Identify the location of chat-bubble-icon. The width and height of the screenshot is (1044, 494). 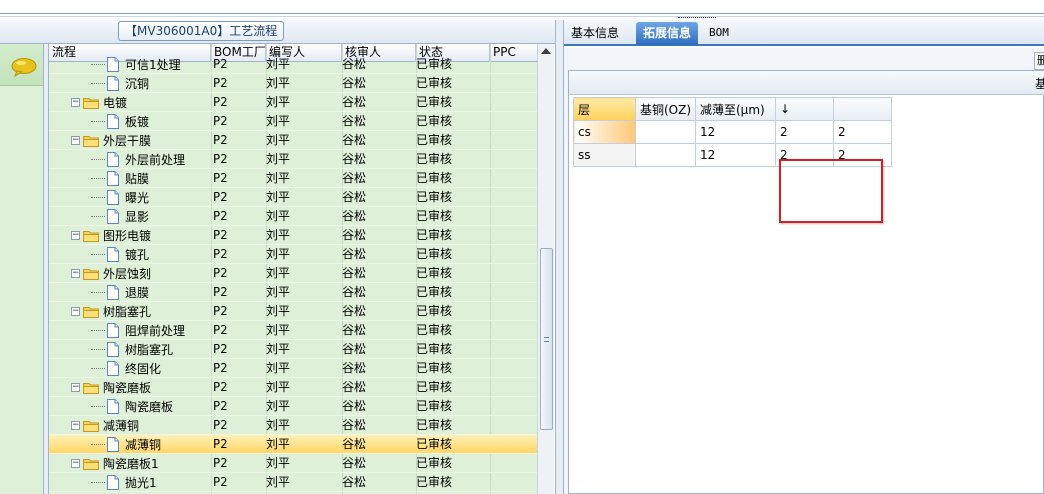
(24, 67).